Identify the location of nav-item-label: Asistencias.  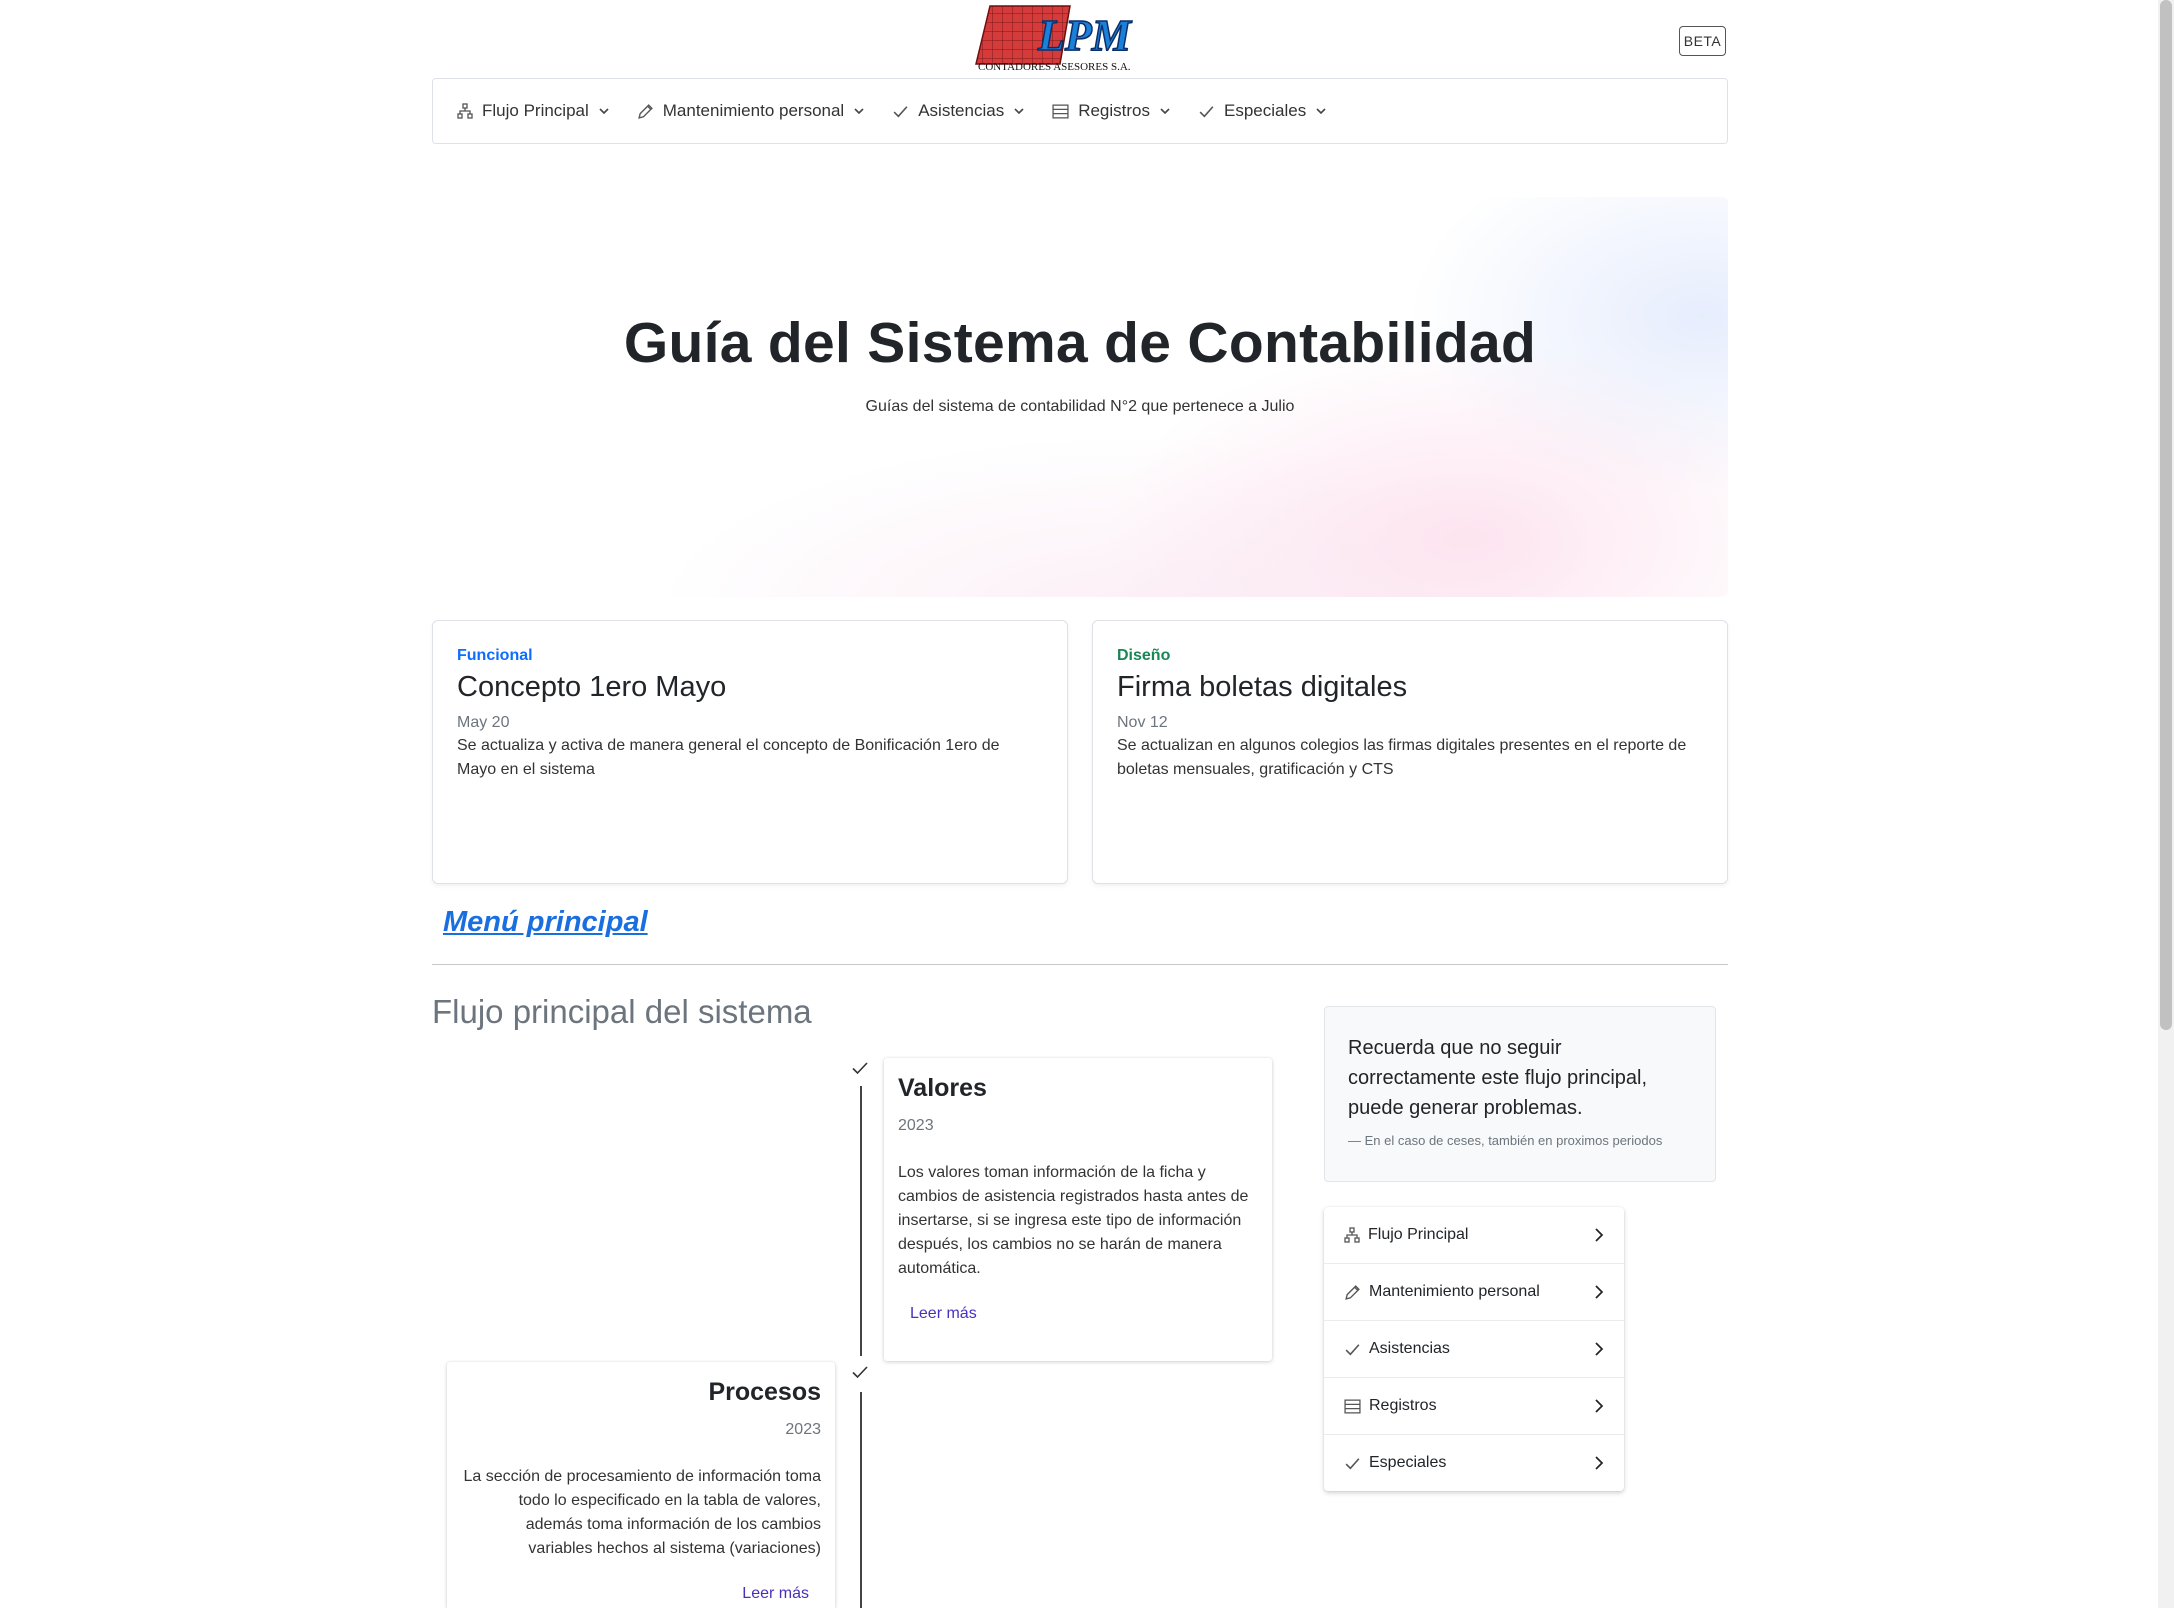
(961, 110).